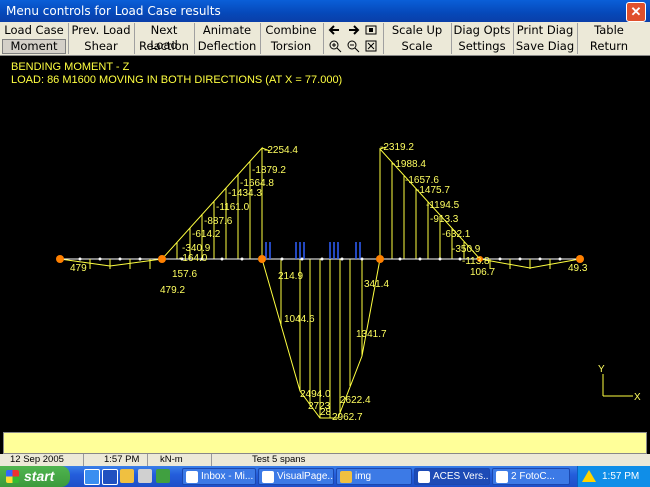 Image resolution: width=650 pixels, height=487 pixels. What do you see at coordinates (476, 261) in the screenshot?
I see `moment-label: -113.8` at bounding box center [476, 261].